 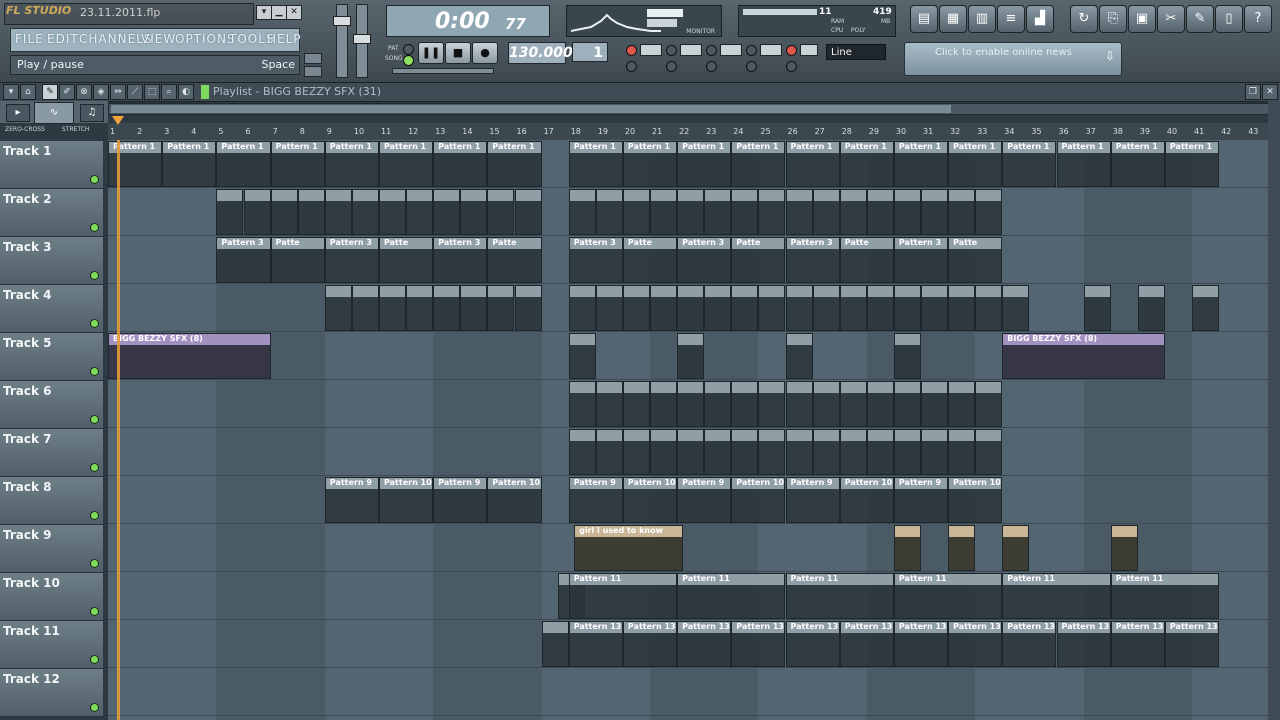 What do you see at coordinates (460, 500) in the screenshot?
I see `pattern-clip: Pattern 9` at bounding box center [460, 500].